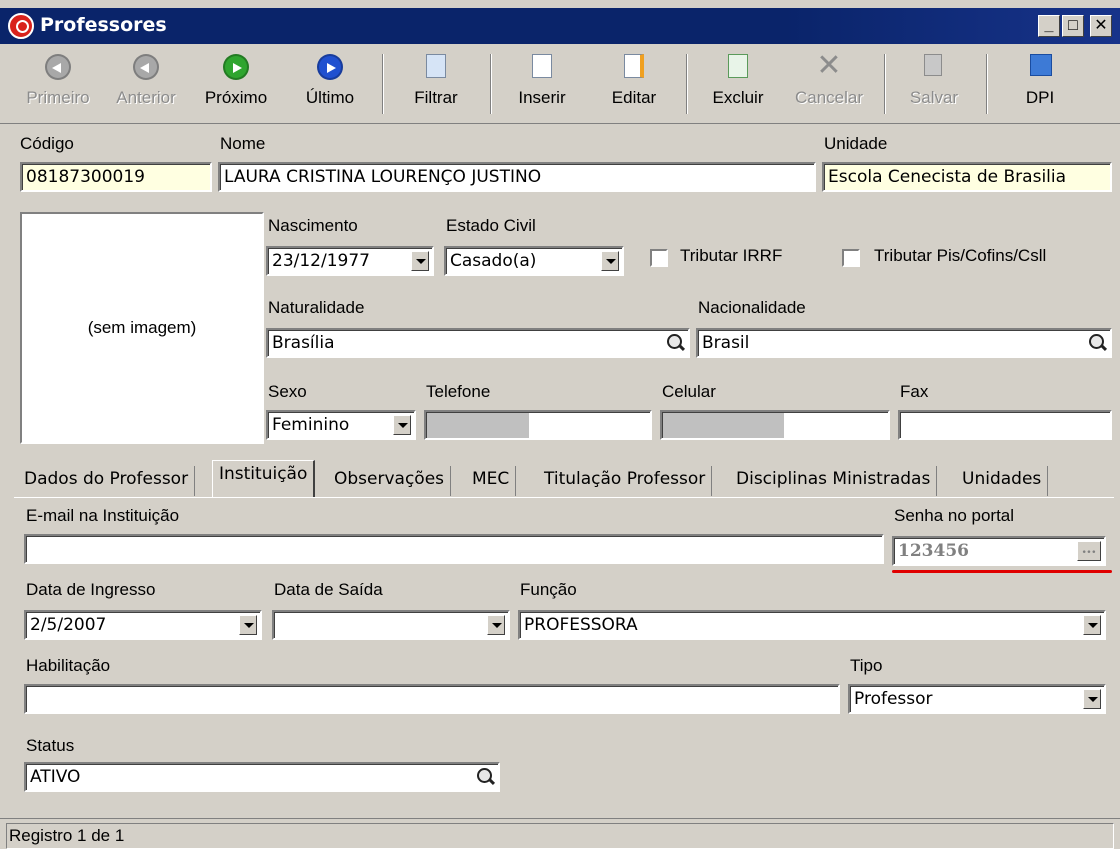 The width and height of the screenshot is (1120, 849). Describe the element at coordinates (834, 481) in the screenshot. I see `tab-disciplinas-ministradas: Disciplinas Ministradas` at that location.